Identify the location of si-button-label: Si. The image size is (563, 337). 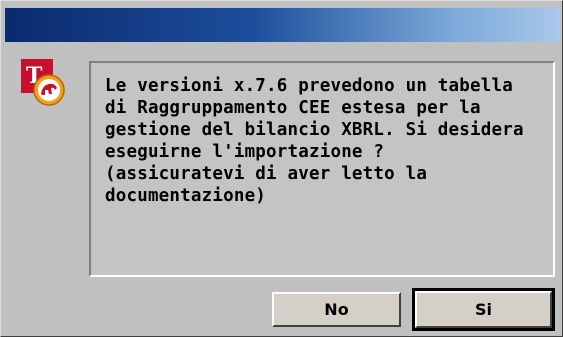
(483, 309).